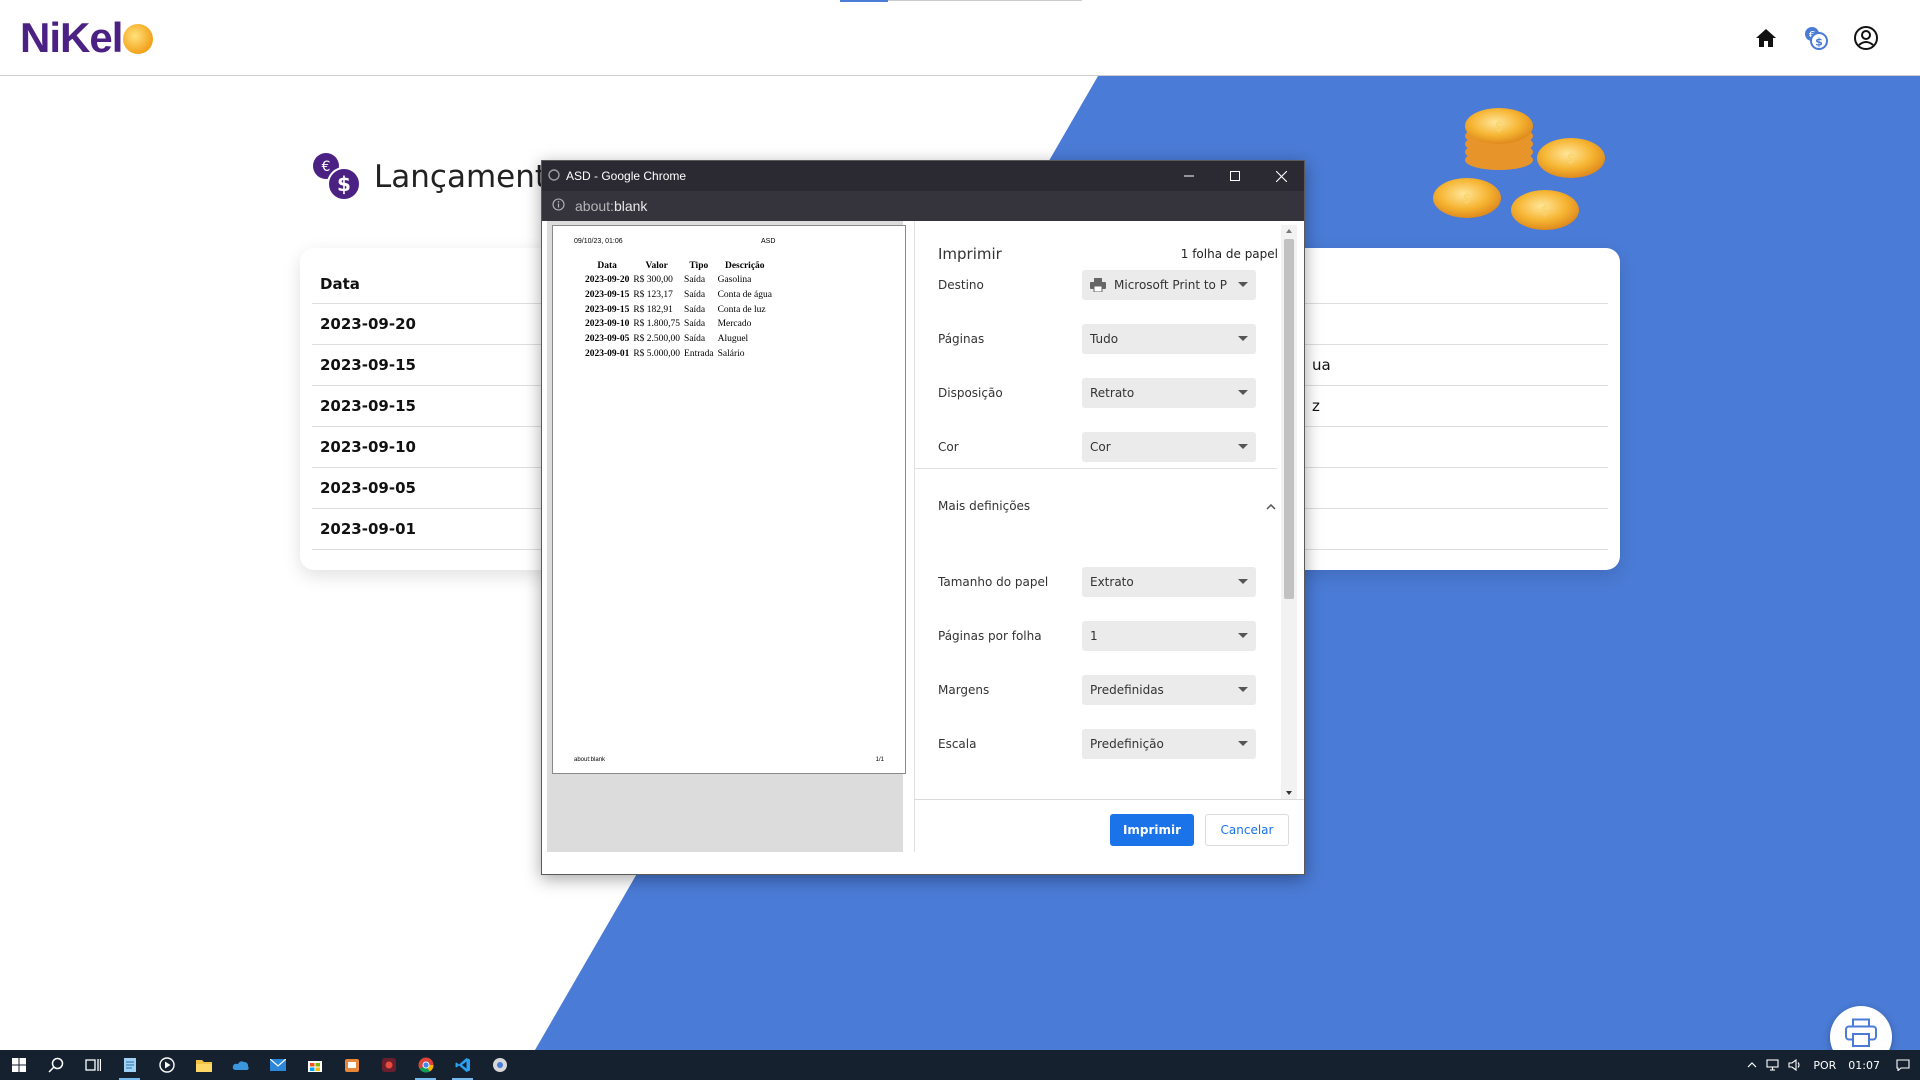 Image resolution: width=1920 pixels, height=1080 pixels. I want to click on package-app-icon, so click(351, 1065).